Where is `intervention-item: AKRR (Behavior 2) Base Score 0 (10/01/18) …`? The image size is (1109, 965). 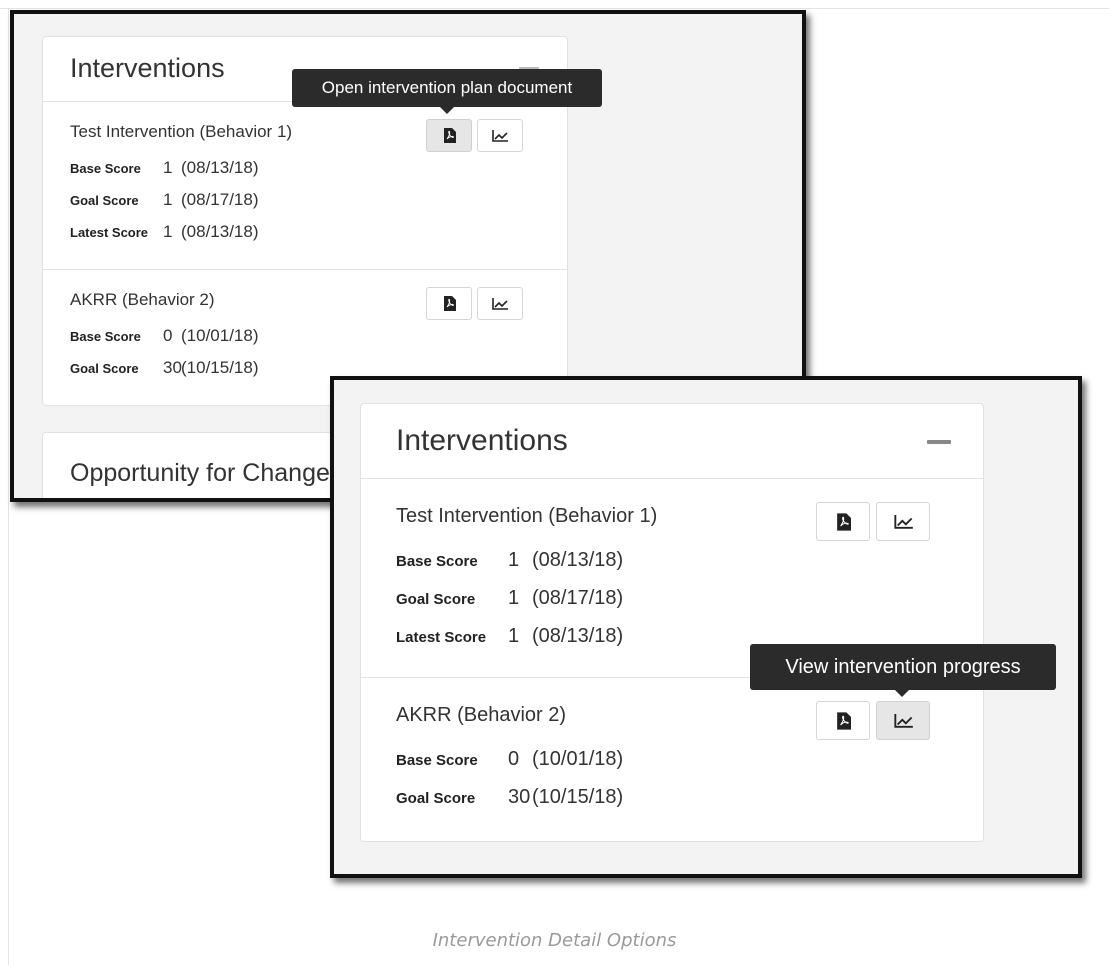
intervention-item: AKRR (Behavior 2) Base Score 0 (10/01/18) … is located at coordinates (672, 758).